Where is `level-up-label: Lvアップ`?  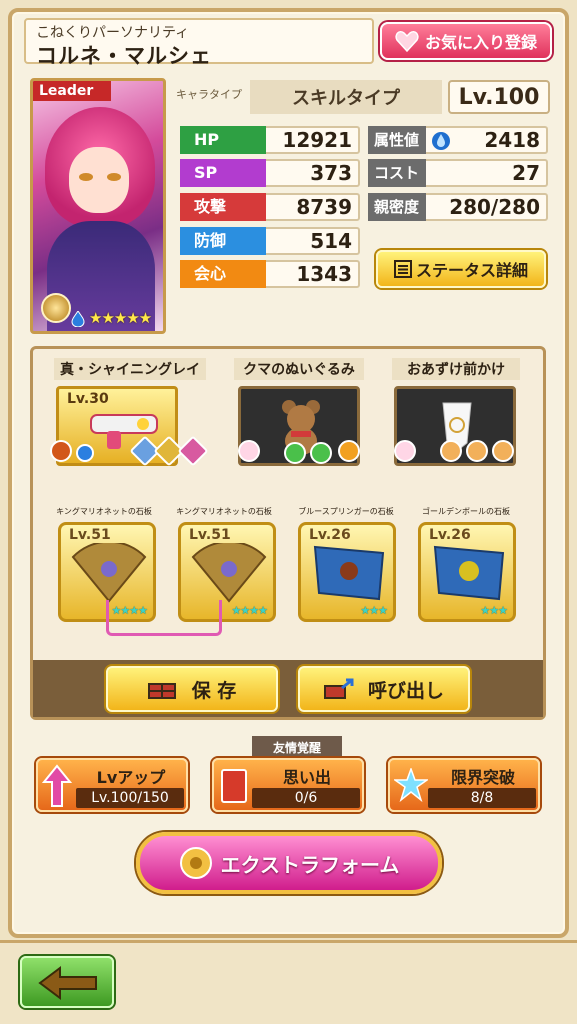 level-up-label: Lvアップ is located at coordinates (131, 777).